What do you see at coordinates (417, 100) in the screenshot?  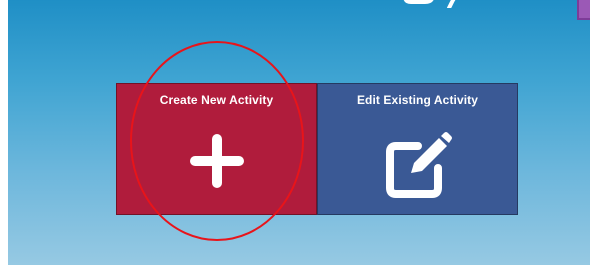 I see `edit-existing-activity-label: Edit Existing Activity` at bounding box center [417, 100].